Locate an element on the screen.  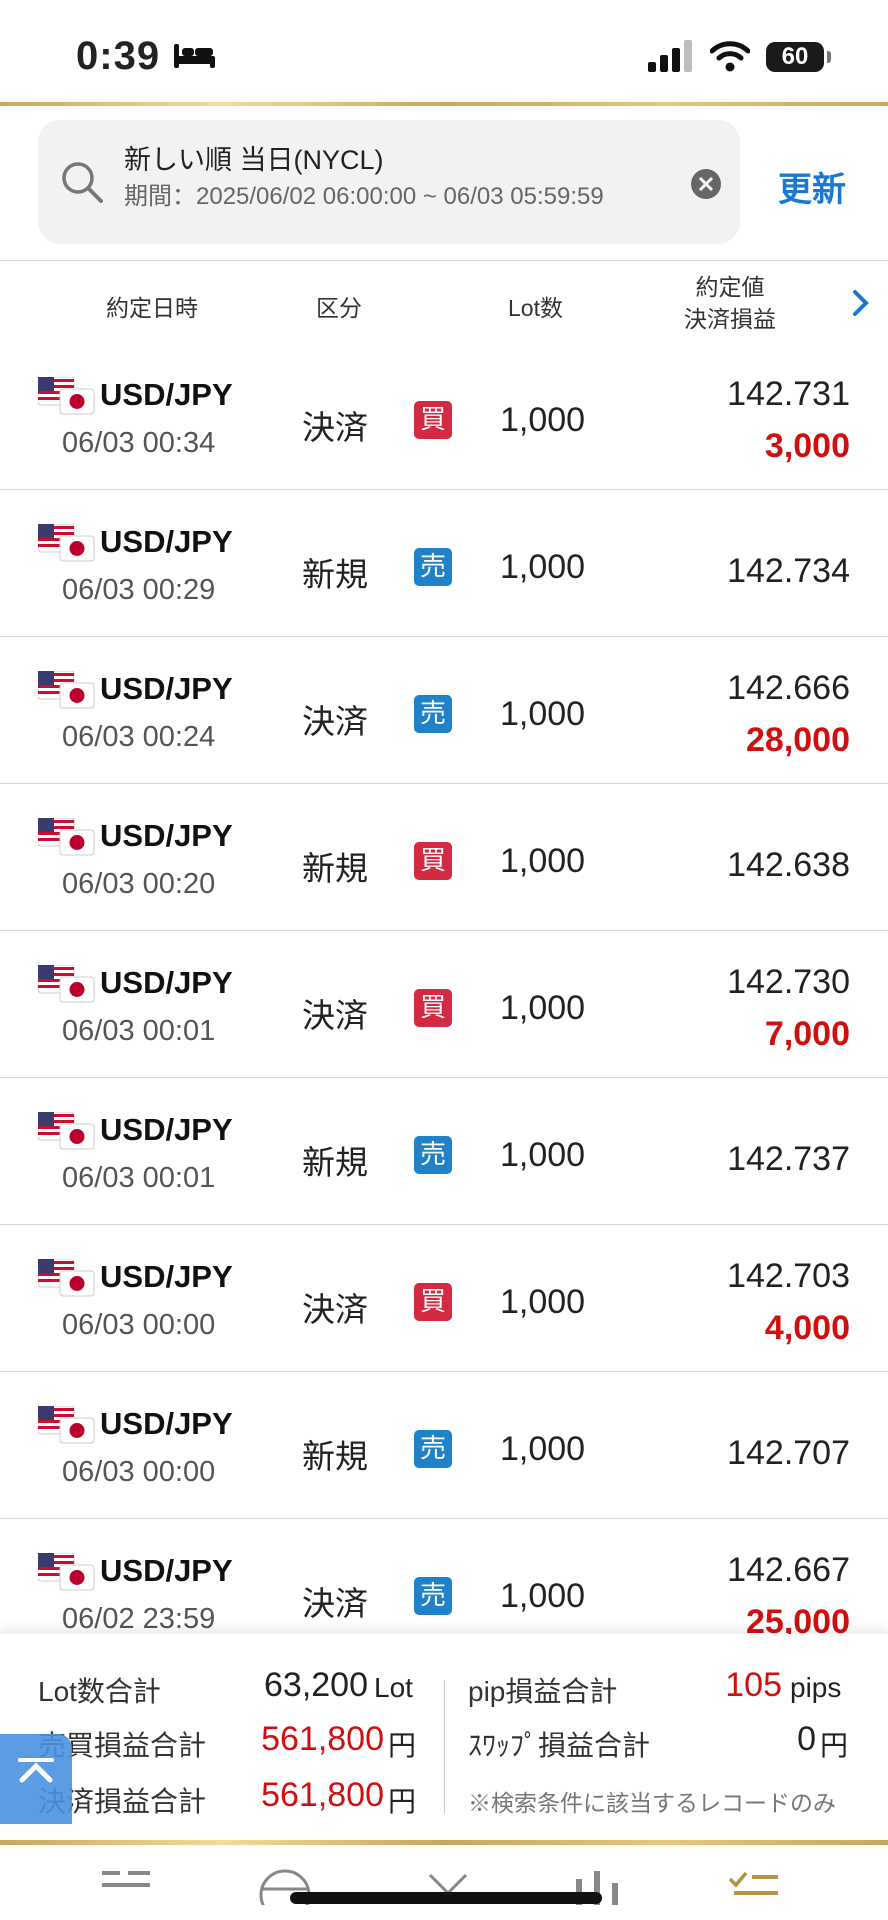
chevron-up-icon is located at coordinates (36, 1770).